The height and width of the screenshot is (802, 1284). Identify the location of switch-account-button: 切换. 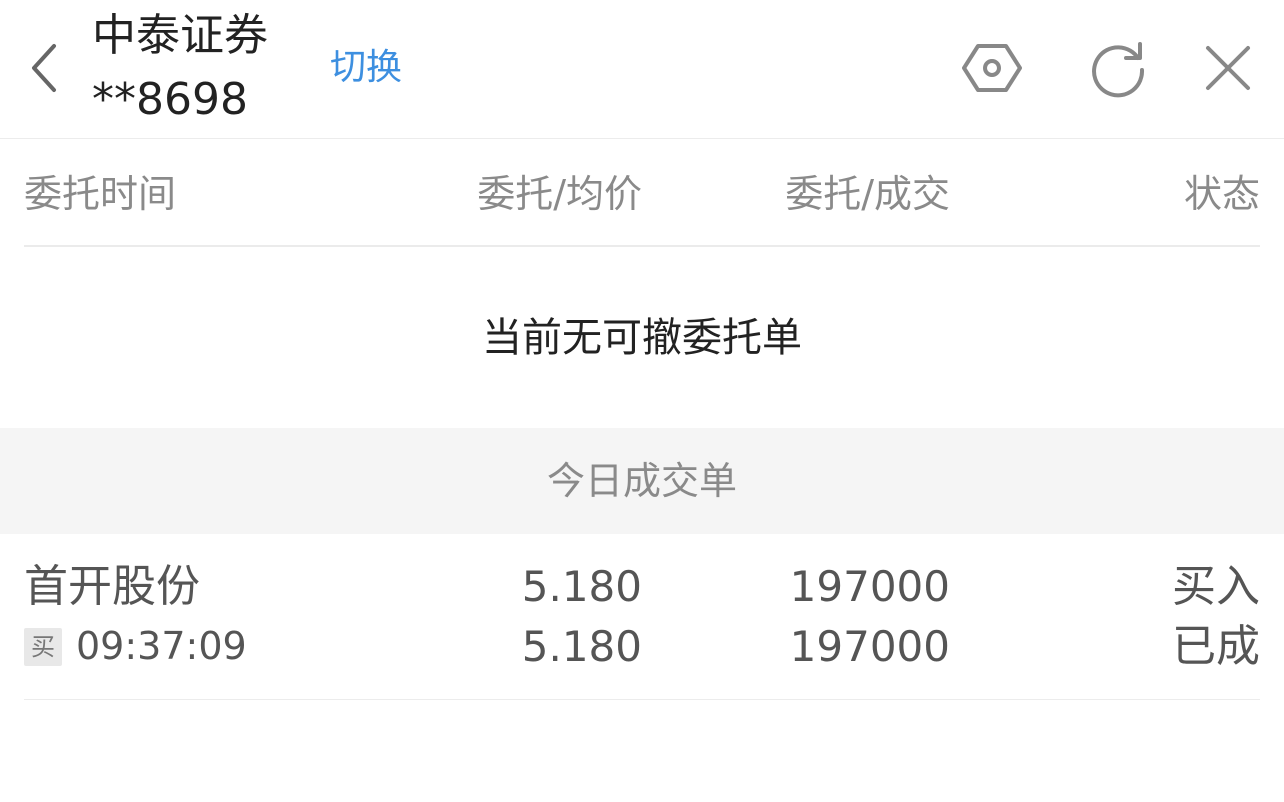
(366, 68).